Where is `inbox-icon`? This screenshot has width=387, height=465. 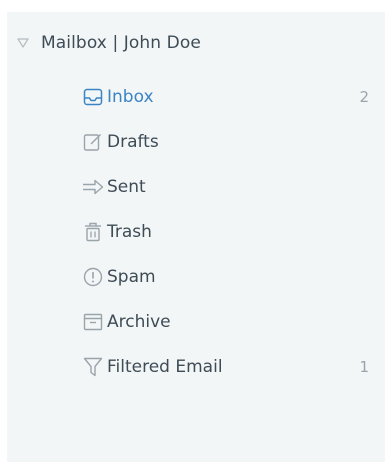 inbox-icon is located at coordinates (93, 97).